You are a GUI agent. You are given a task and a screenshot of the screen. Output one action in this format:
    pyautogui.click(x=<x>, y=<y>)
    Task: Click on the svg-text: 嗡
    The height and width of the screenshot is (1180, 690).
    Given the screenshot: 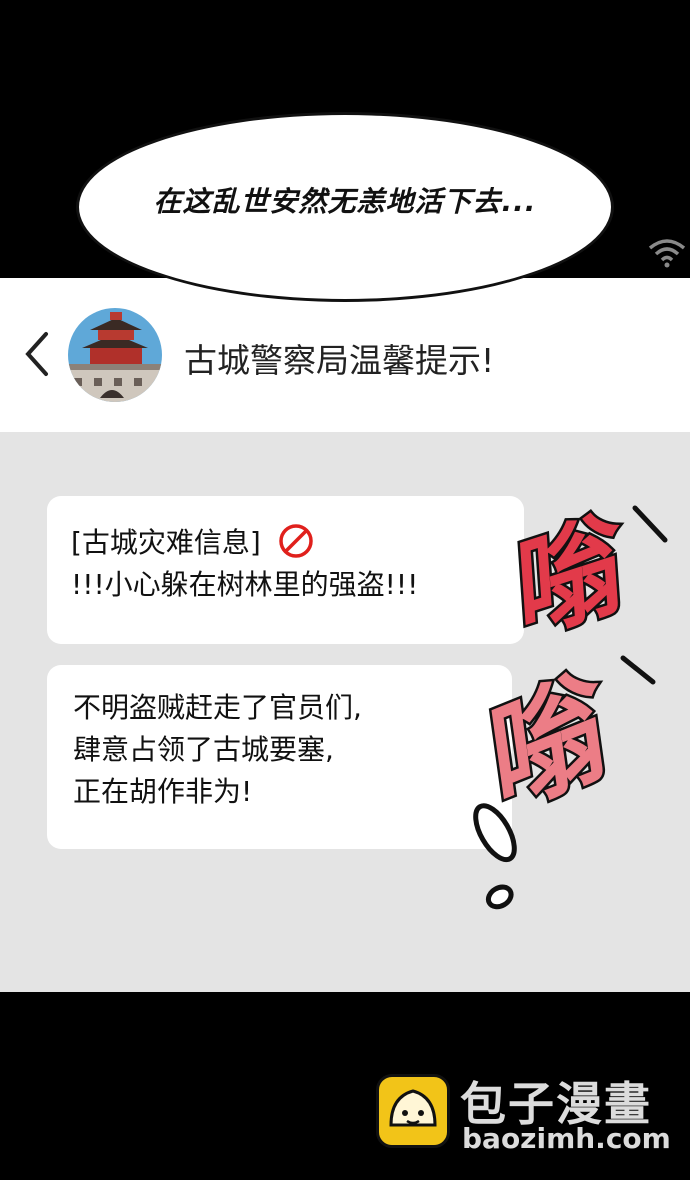 What is the action you would take?
    pyautogui.click(x=569, y=578)
    